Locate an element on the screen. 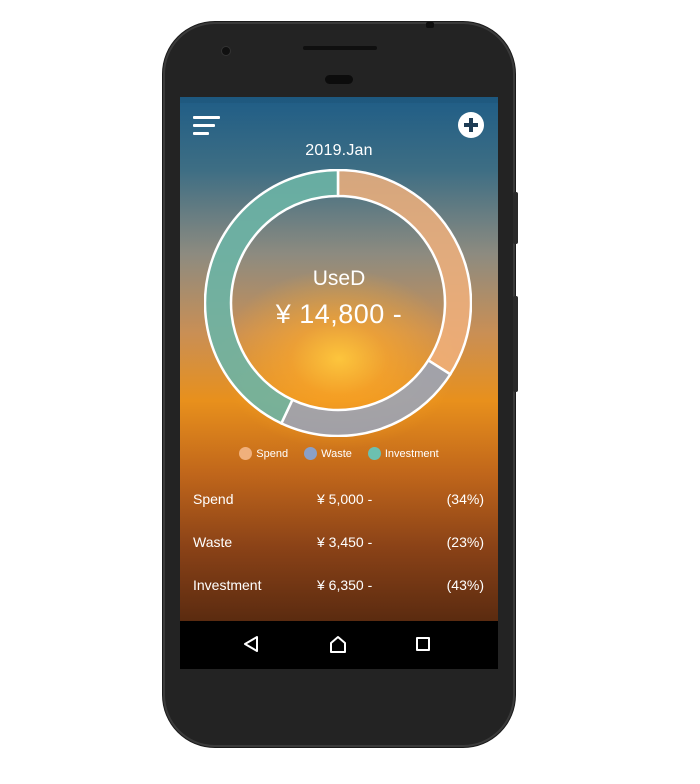 This screenshot has height=784, width=700. list-item: Spend ¥ 5,000 - (34%) is located at coordinates (339, 498).